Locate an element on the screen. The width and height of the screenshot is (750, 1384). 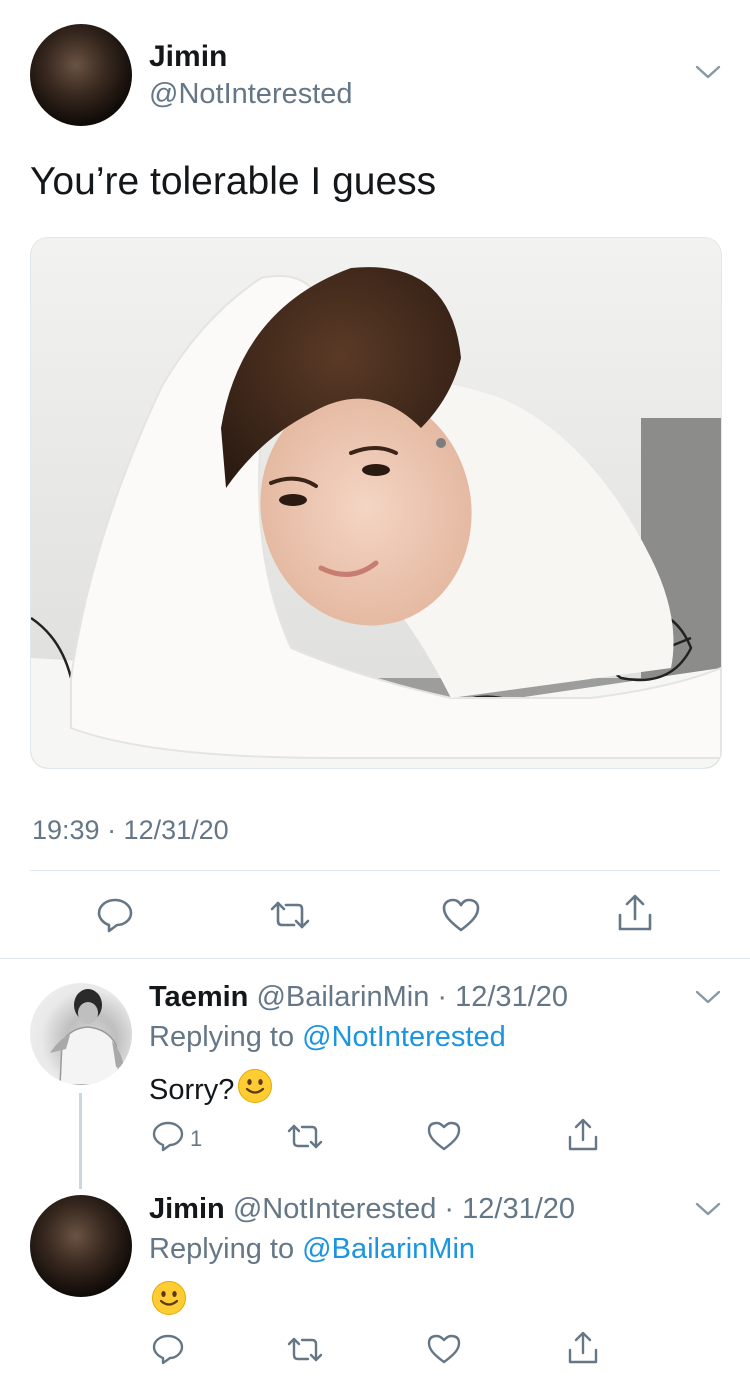
reply-text-line: Sorry? is located at coordinates (211, 1090).